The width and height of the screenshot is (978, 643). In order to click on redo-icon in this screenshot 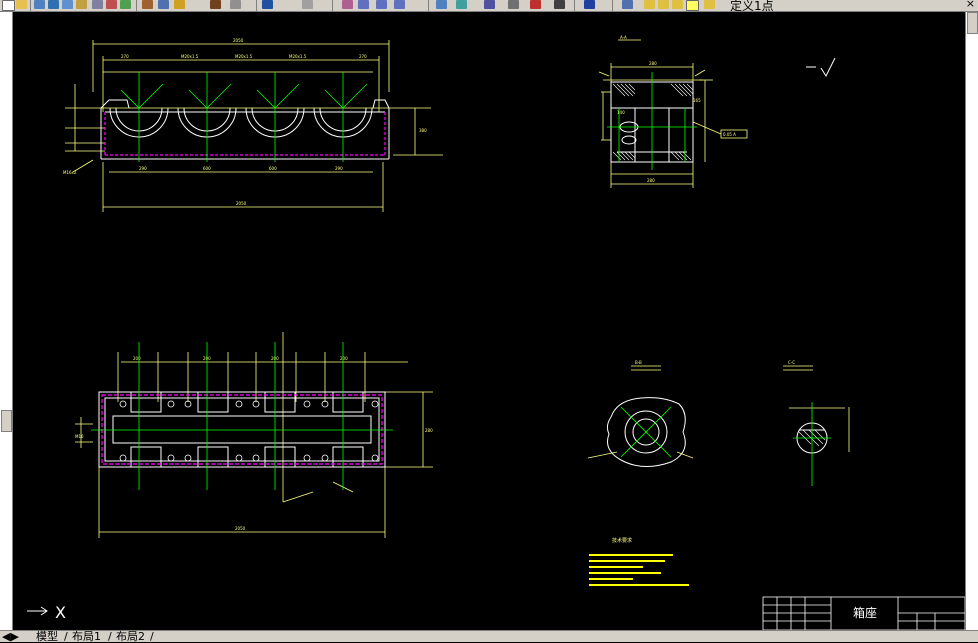, I will do `click(235, 4)`.